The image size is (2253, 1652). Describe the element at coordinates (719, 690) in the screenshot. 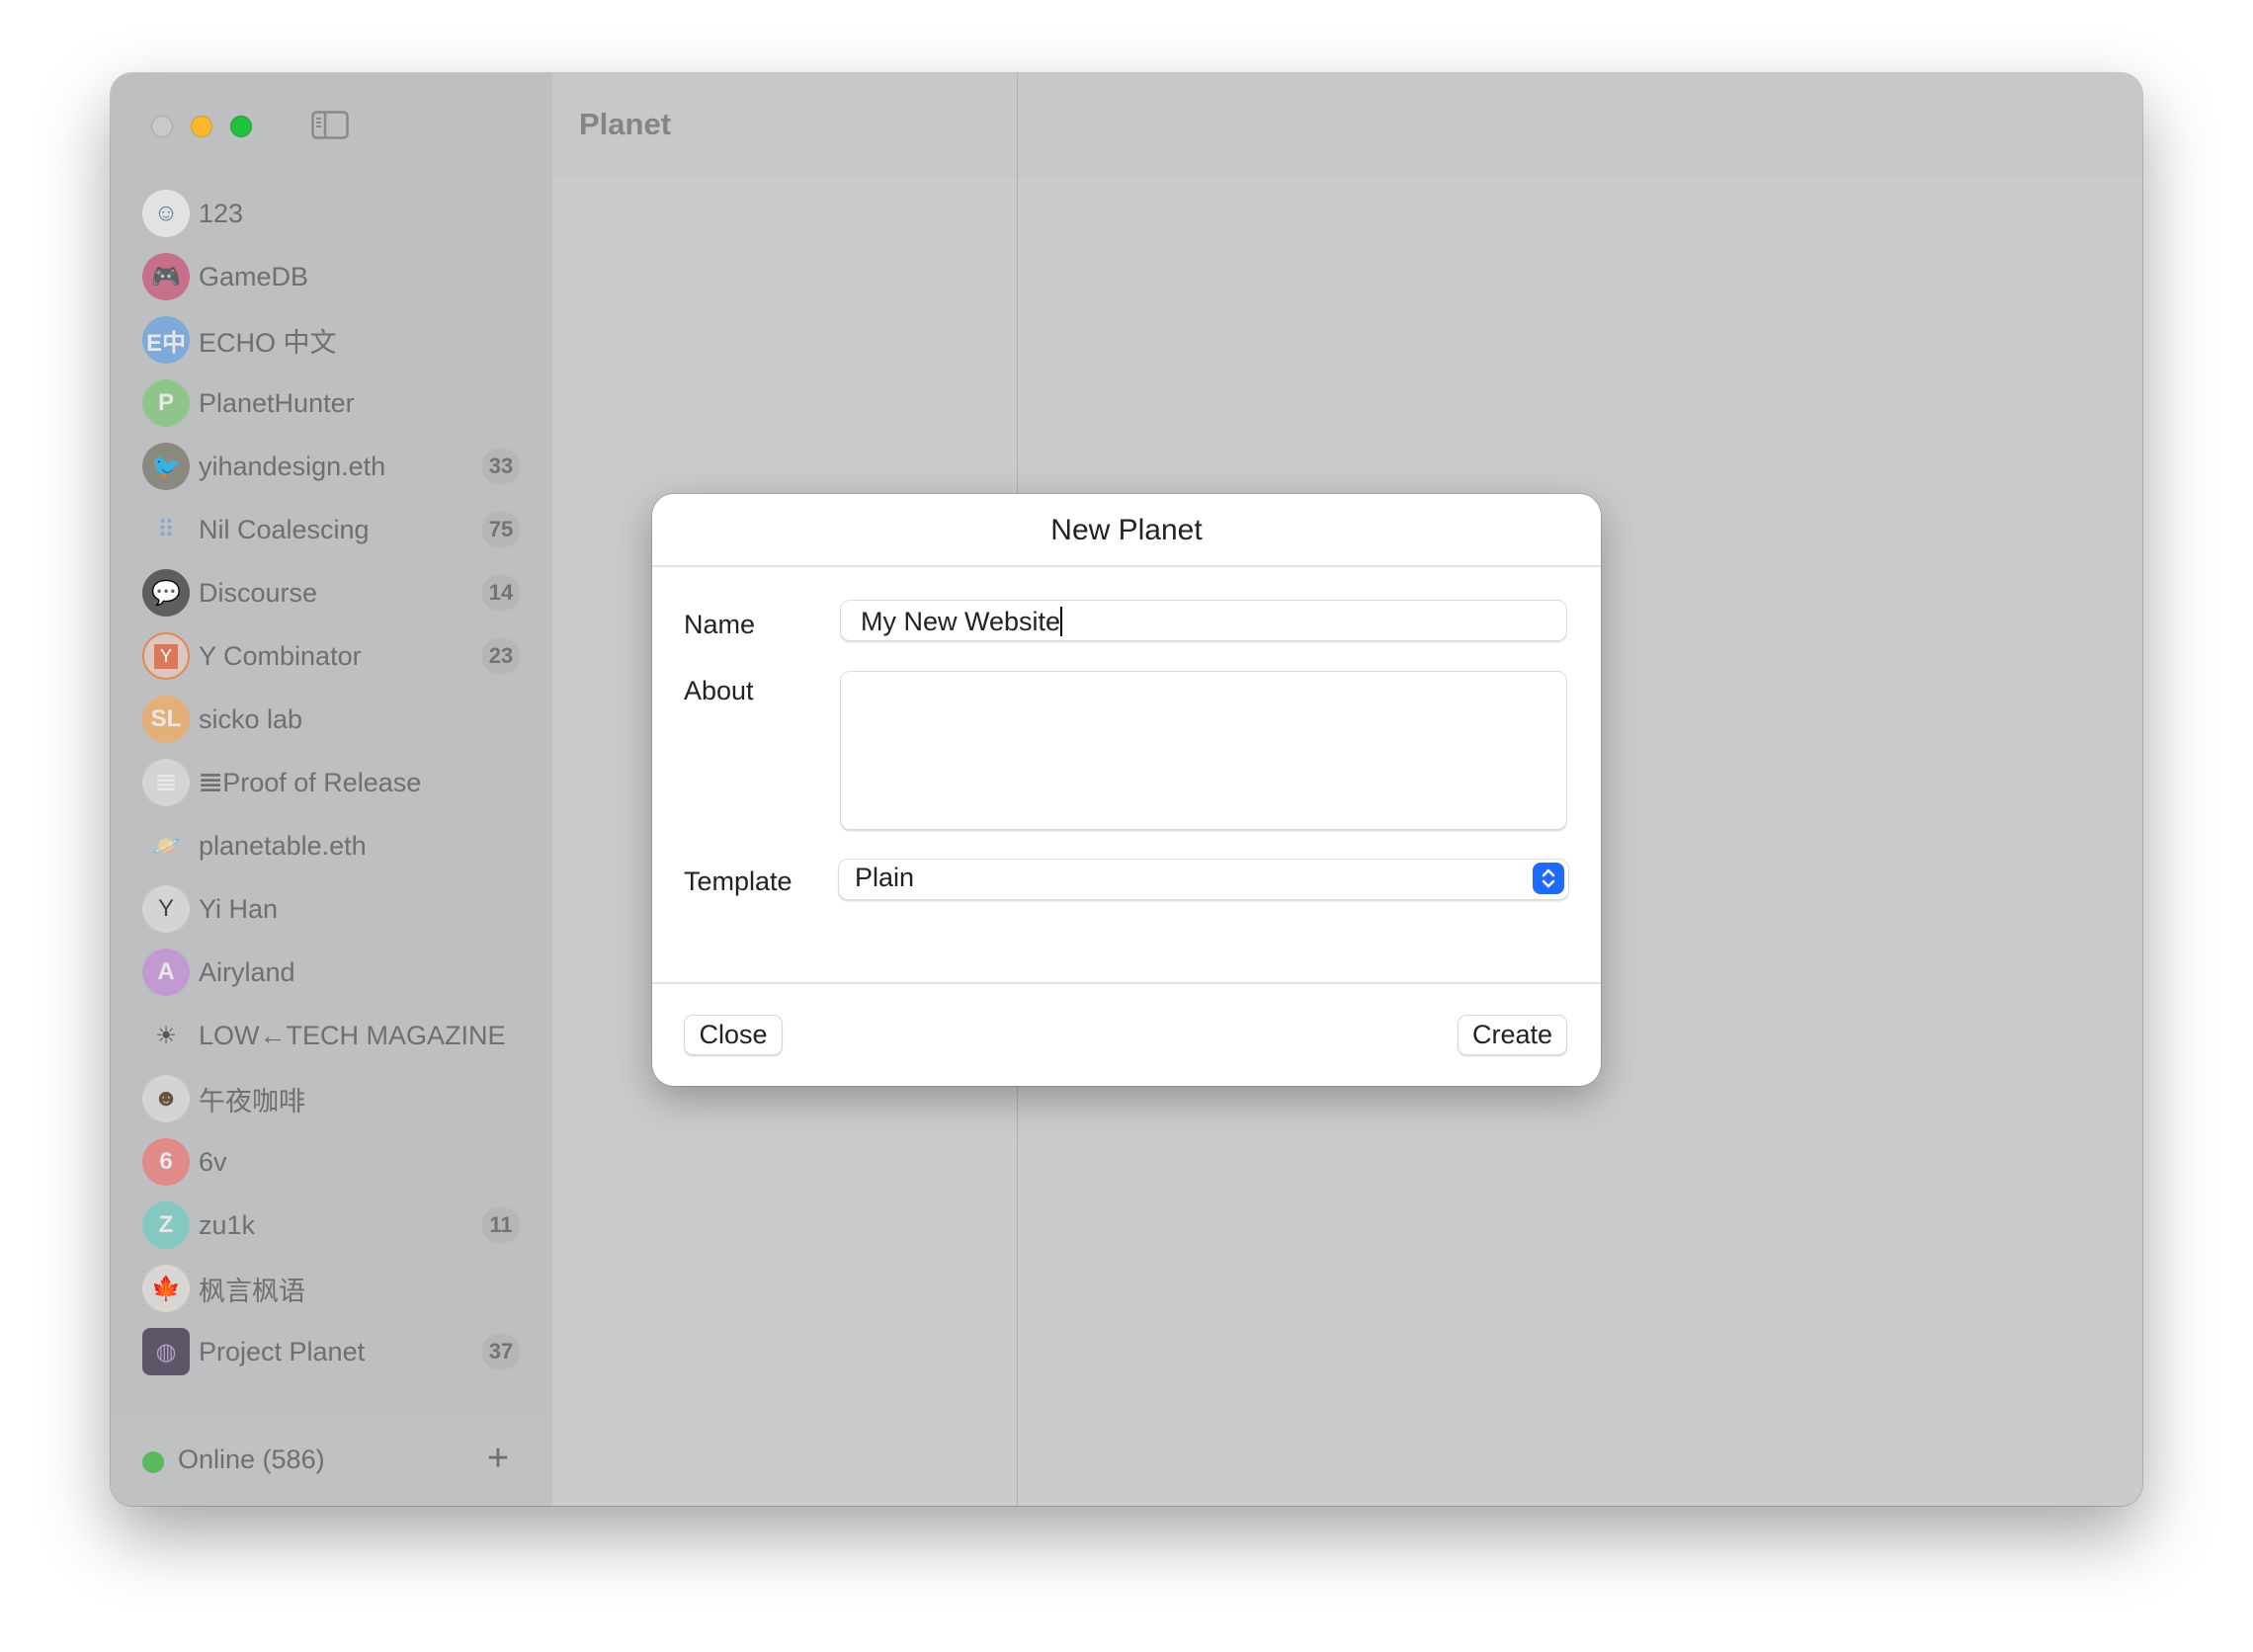

I see `about-label: About` at that location.